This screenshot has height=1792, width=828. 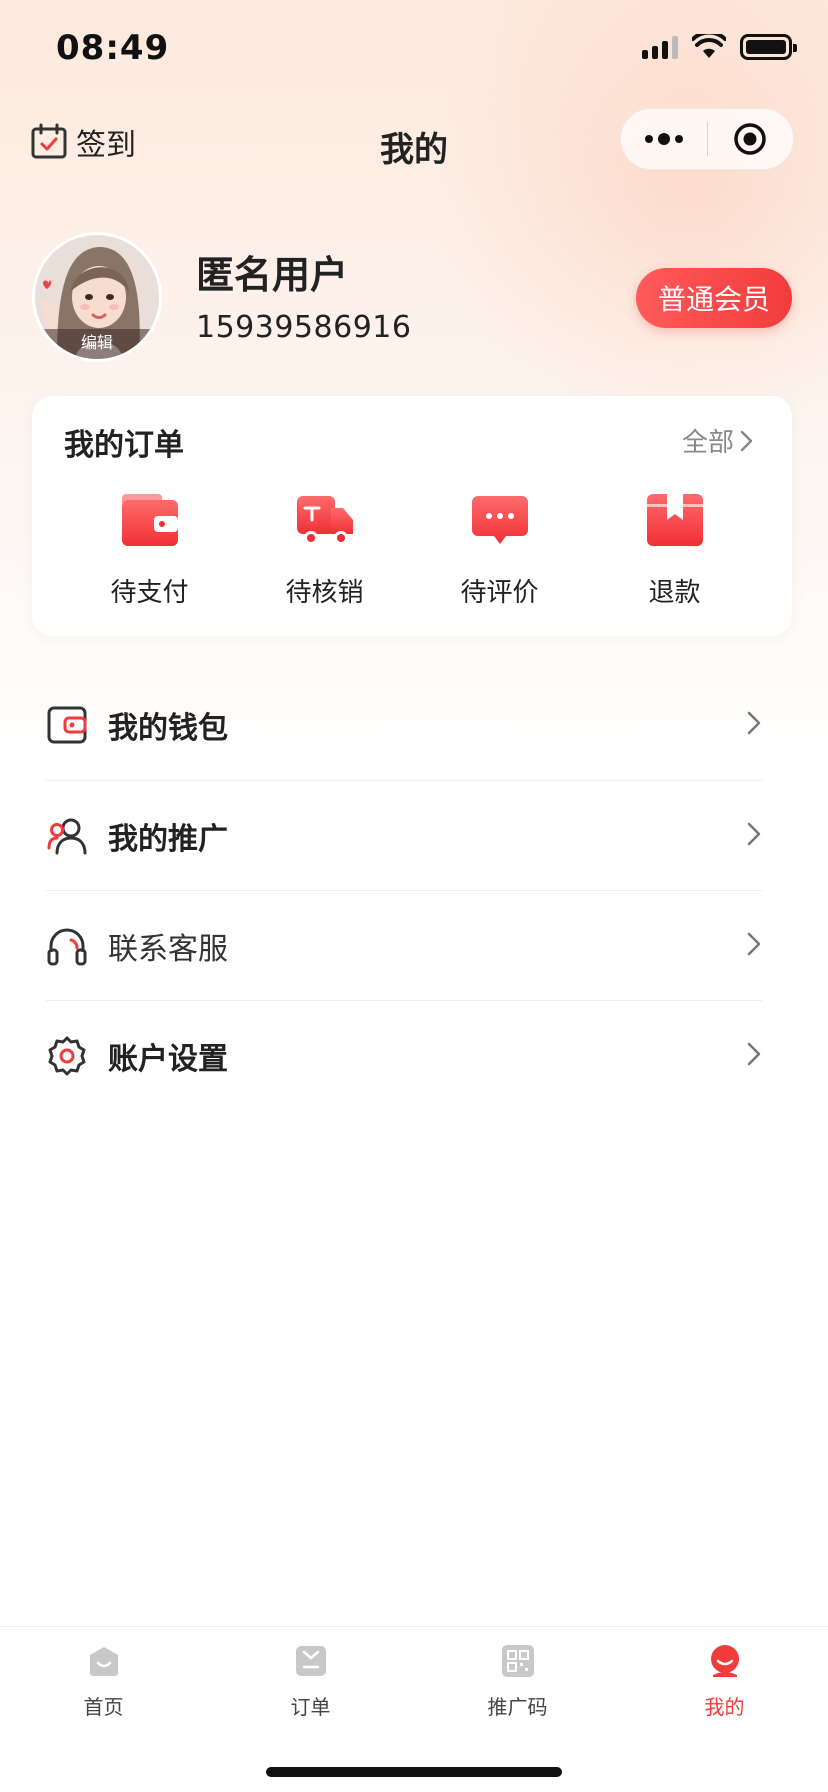 I want to click on order-status-list: 待支付 待核销 待评价 退款, so click(x=412, y=553).